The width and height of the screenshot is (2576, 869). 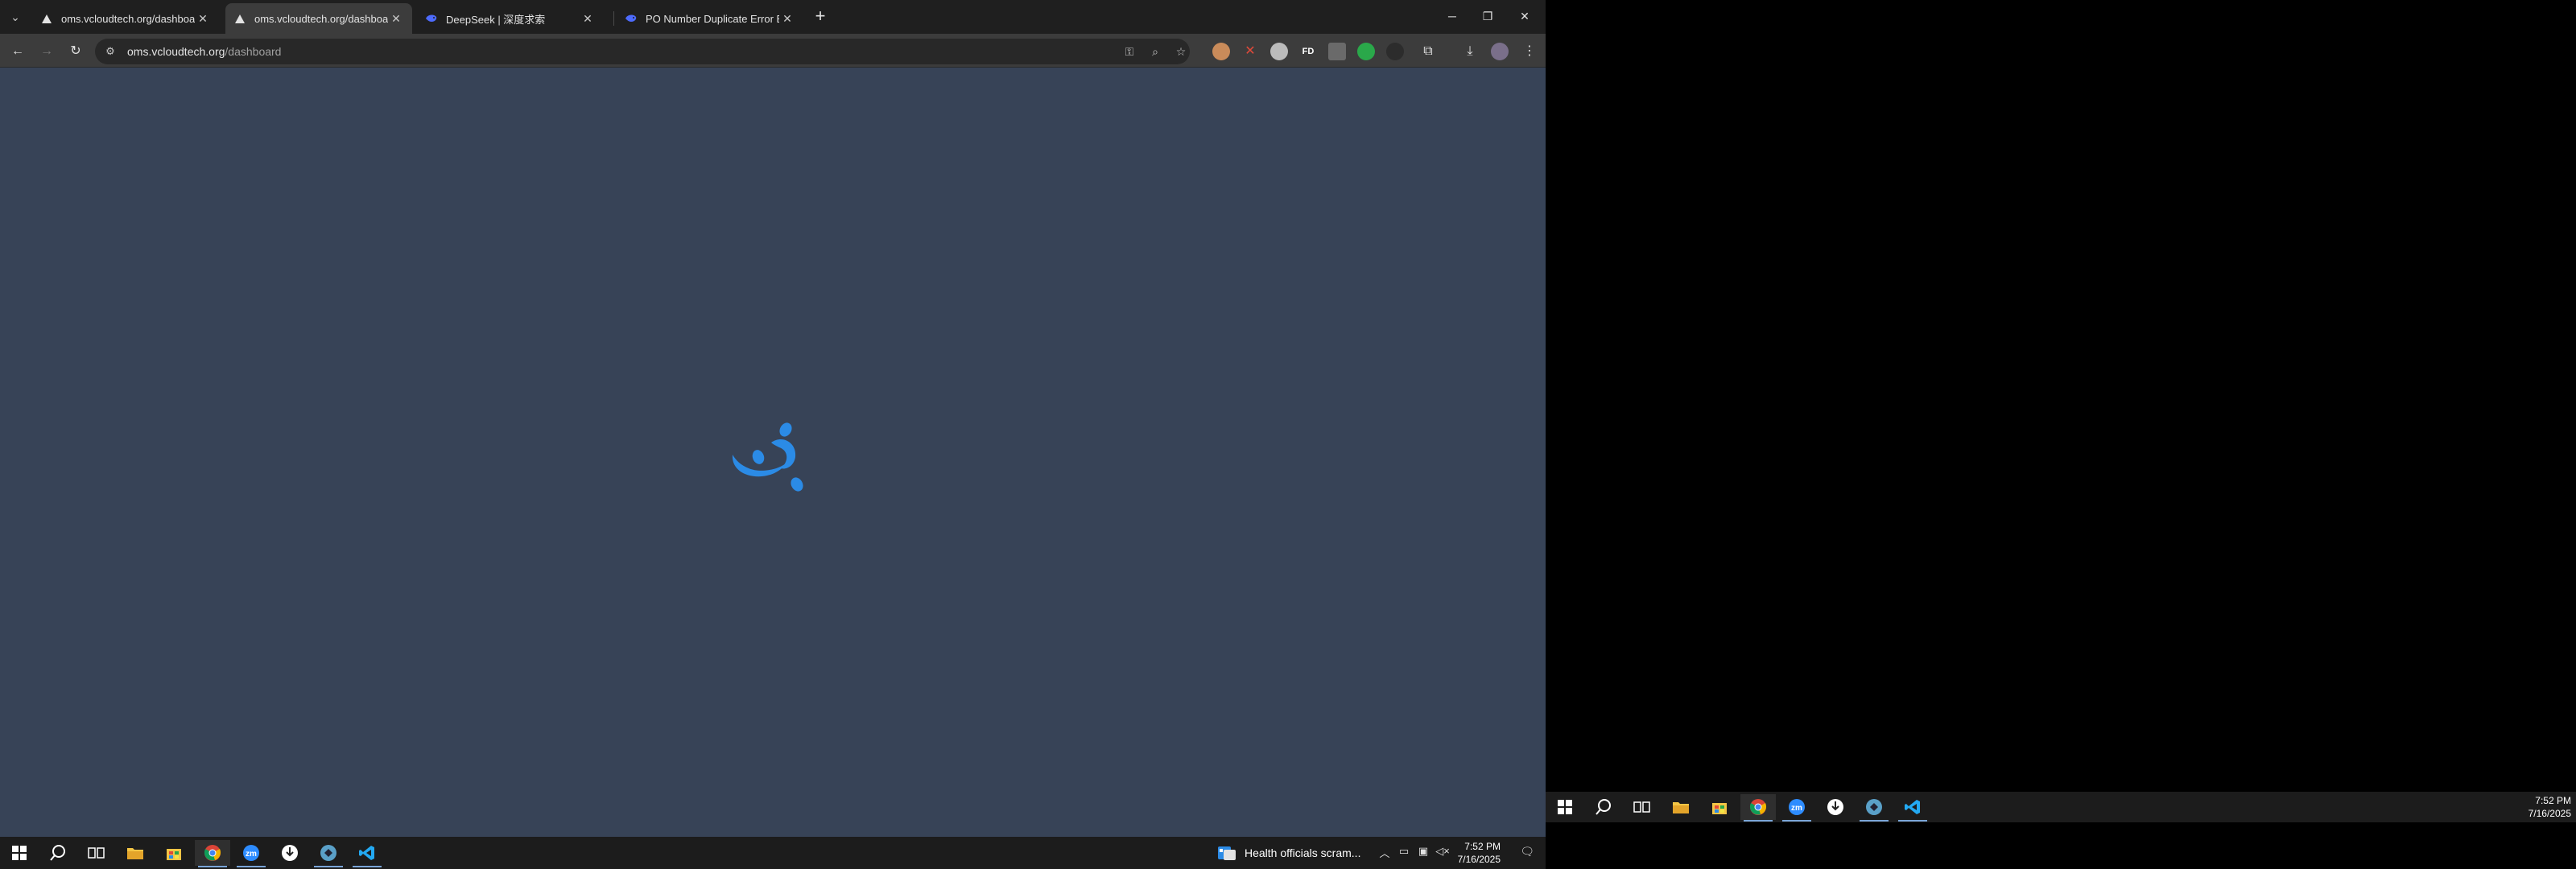 What do you see at coordinates (1479, 853) in the screenshot?
I see `taskbar-clock: 7:52 PM 7/16/2025` at bounding box center [1479, 853].